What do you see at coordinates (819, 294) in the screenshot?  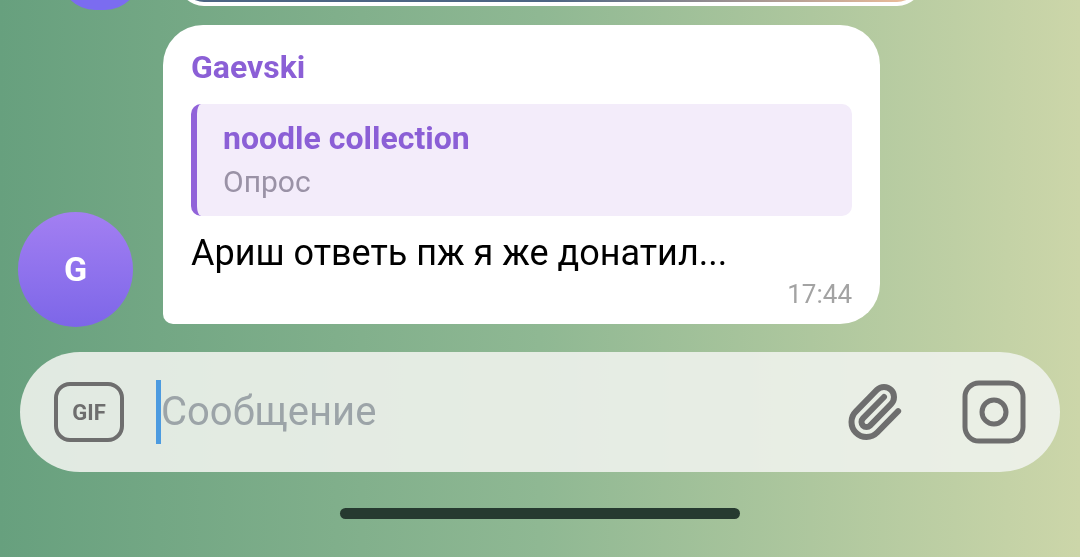 I see `message-time: 17:44` at bounding box center [819, 294].